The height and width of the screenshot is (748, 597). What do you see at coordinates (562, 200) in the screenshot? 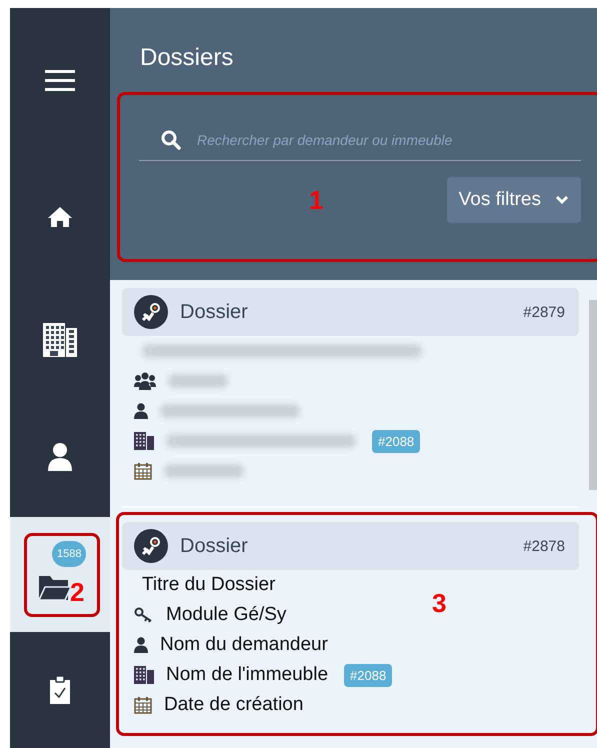
I see `chevron-down-icon` at bounding box center [562, 200].